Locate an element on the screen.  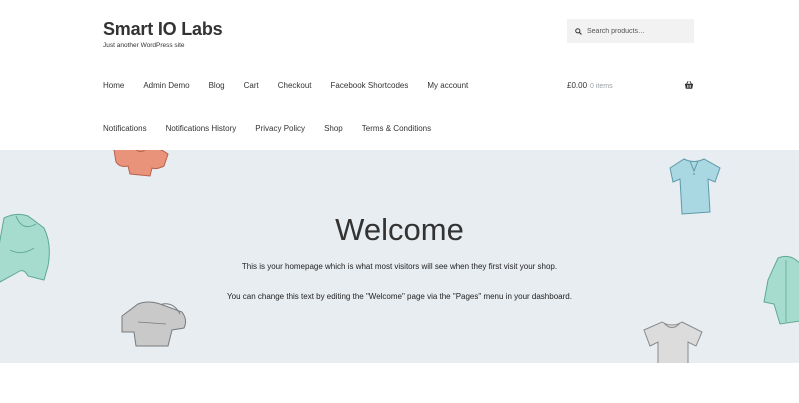
nav-item-cart: Cart is located at coordinates (251, 85).